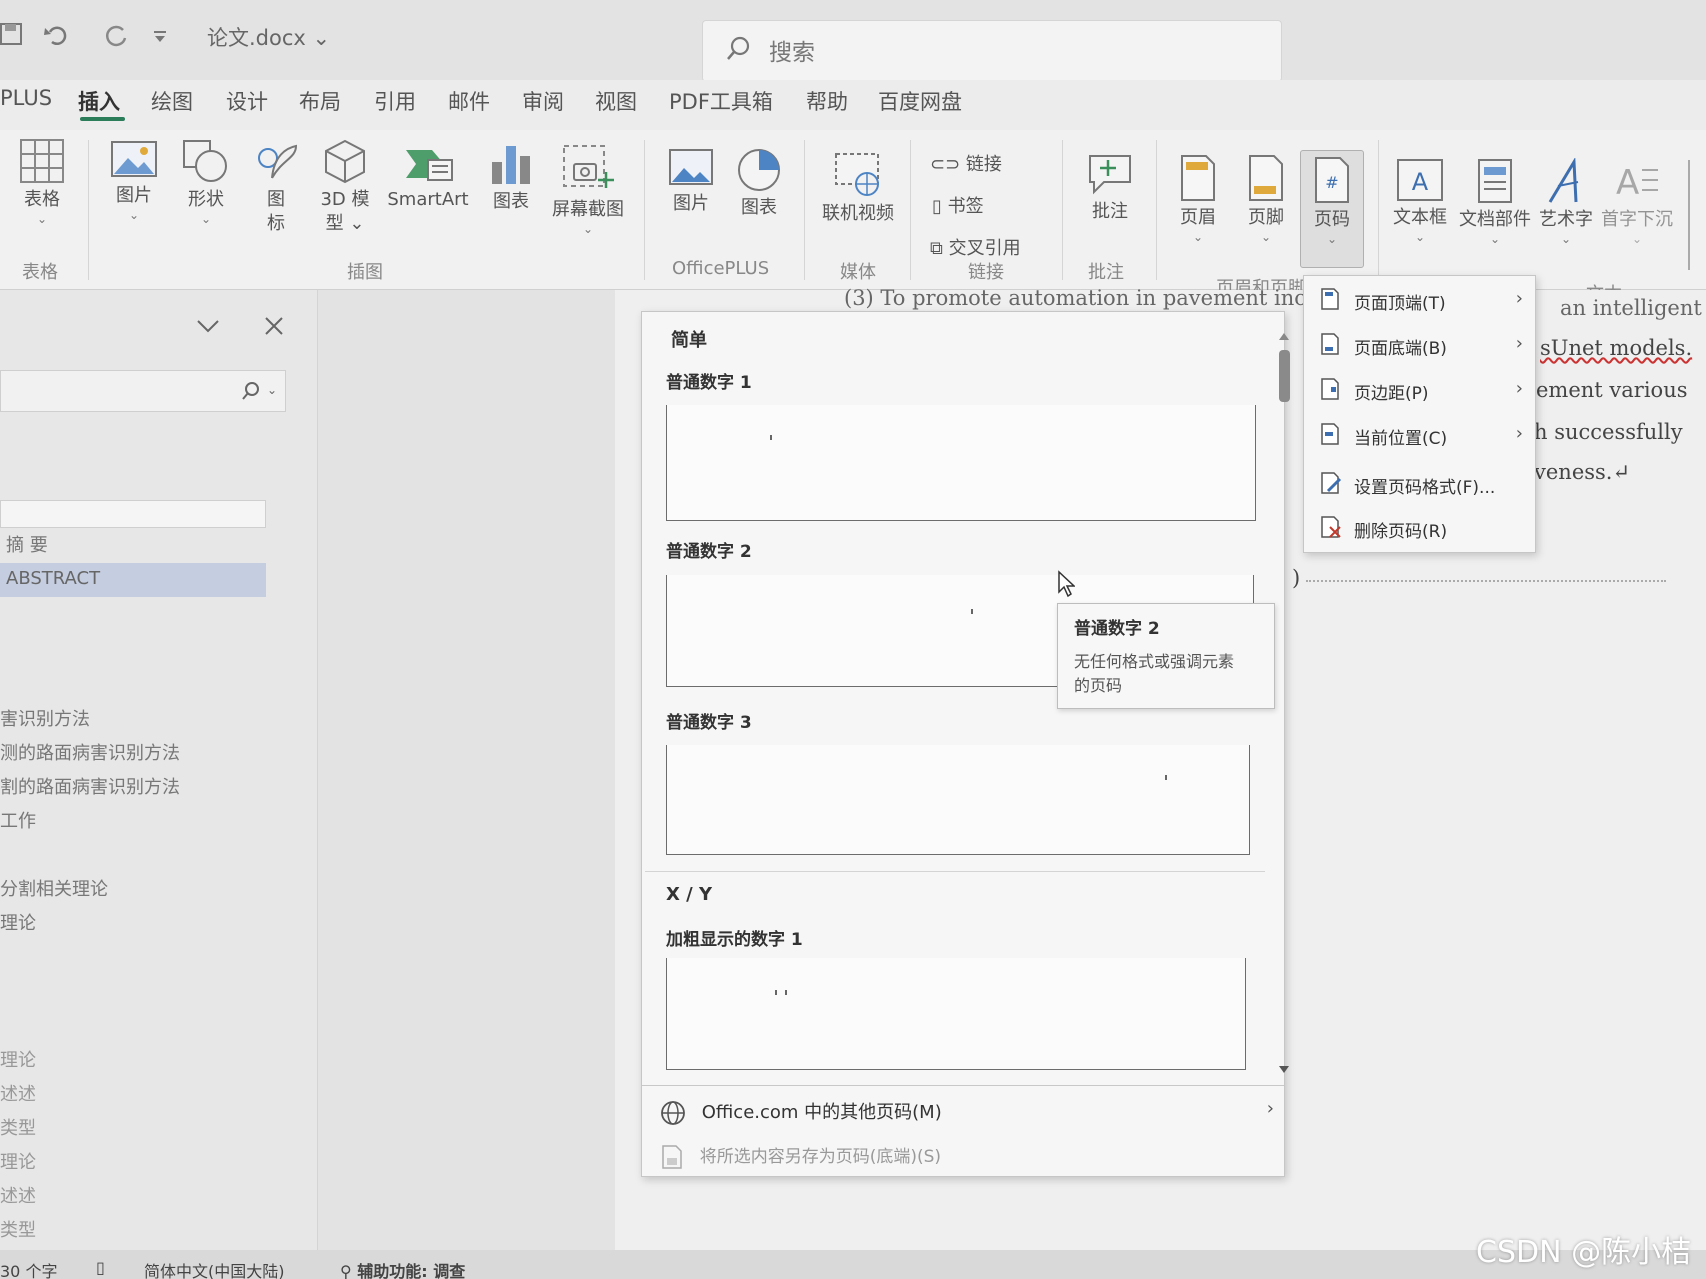  Describe the element at coordinates (1420, 201) in the screenshot. I see `textbox-button: A 文本框 ⌄` at that location.